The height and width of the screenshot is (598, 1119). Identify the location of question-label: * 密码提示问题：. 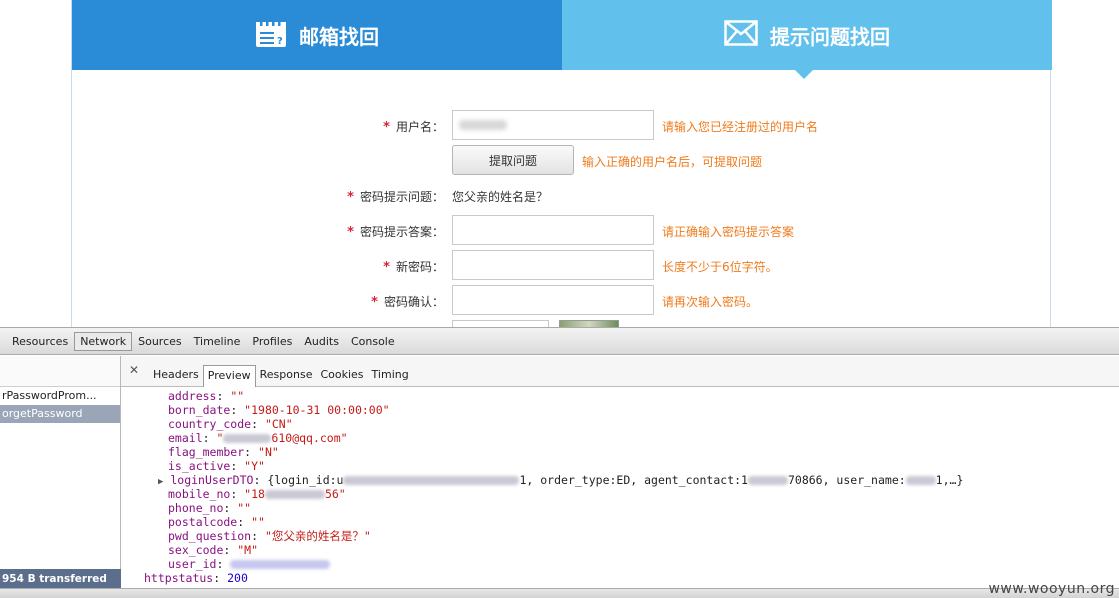
(344, 196).